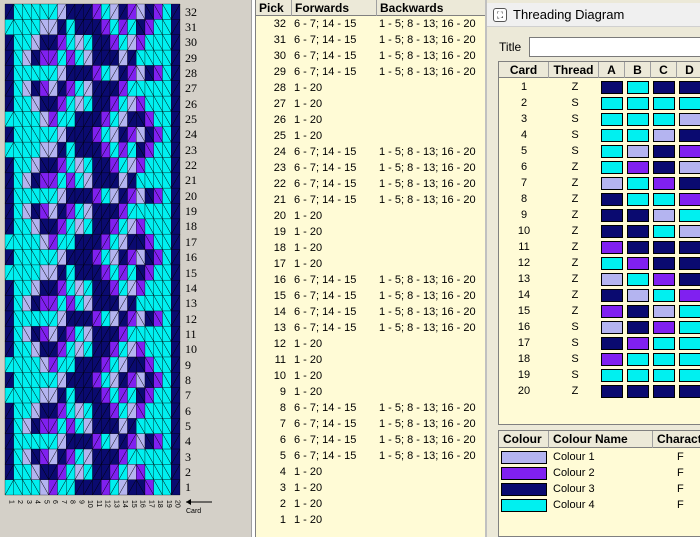  I want to click on column-header-hole-d: D, so click(688, 70).